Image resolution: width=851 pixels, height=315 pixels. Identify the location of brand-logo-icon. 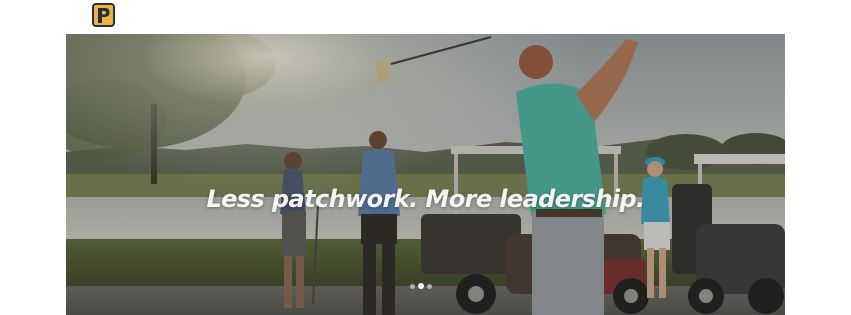
(103, 15).